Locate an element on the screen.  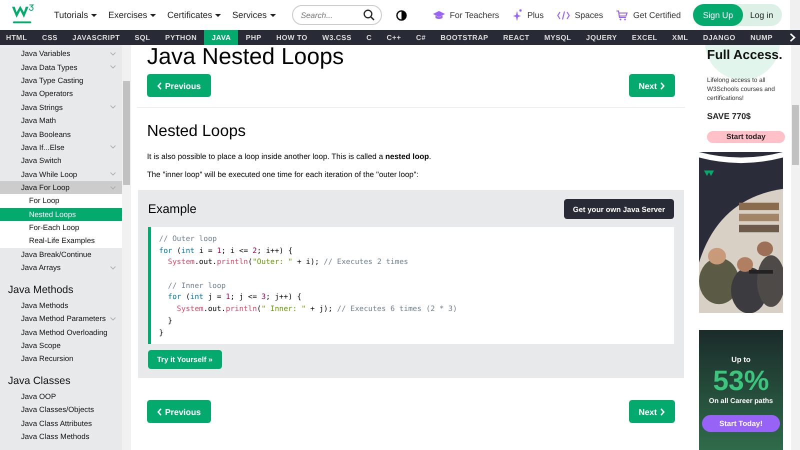
graduation-cap-icon is located at coordinates (438, 15).